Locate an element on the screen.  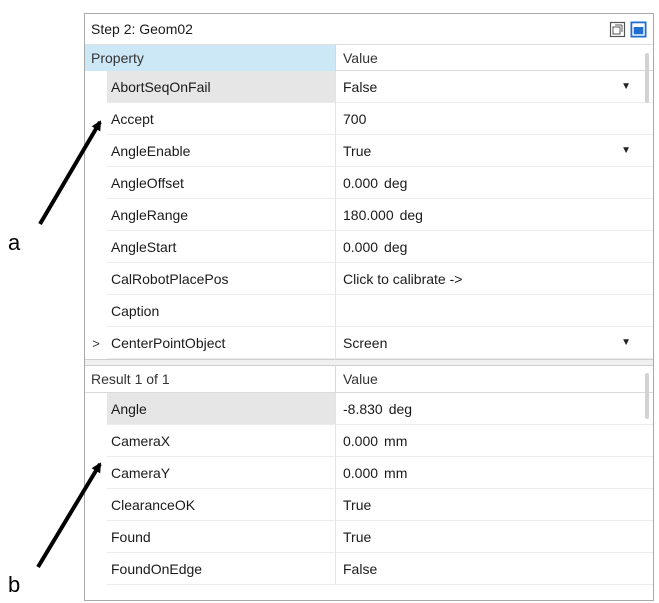
result-row: Angle -8.830 deg is located at coordinates (369, 409).